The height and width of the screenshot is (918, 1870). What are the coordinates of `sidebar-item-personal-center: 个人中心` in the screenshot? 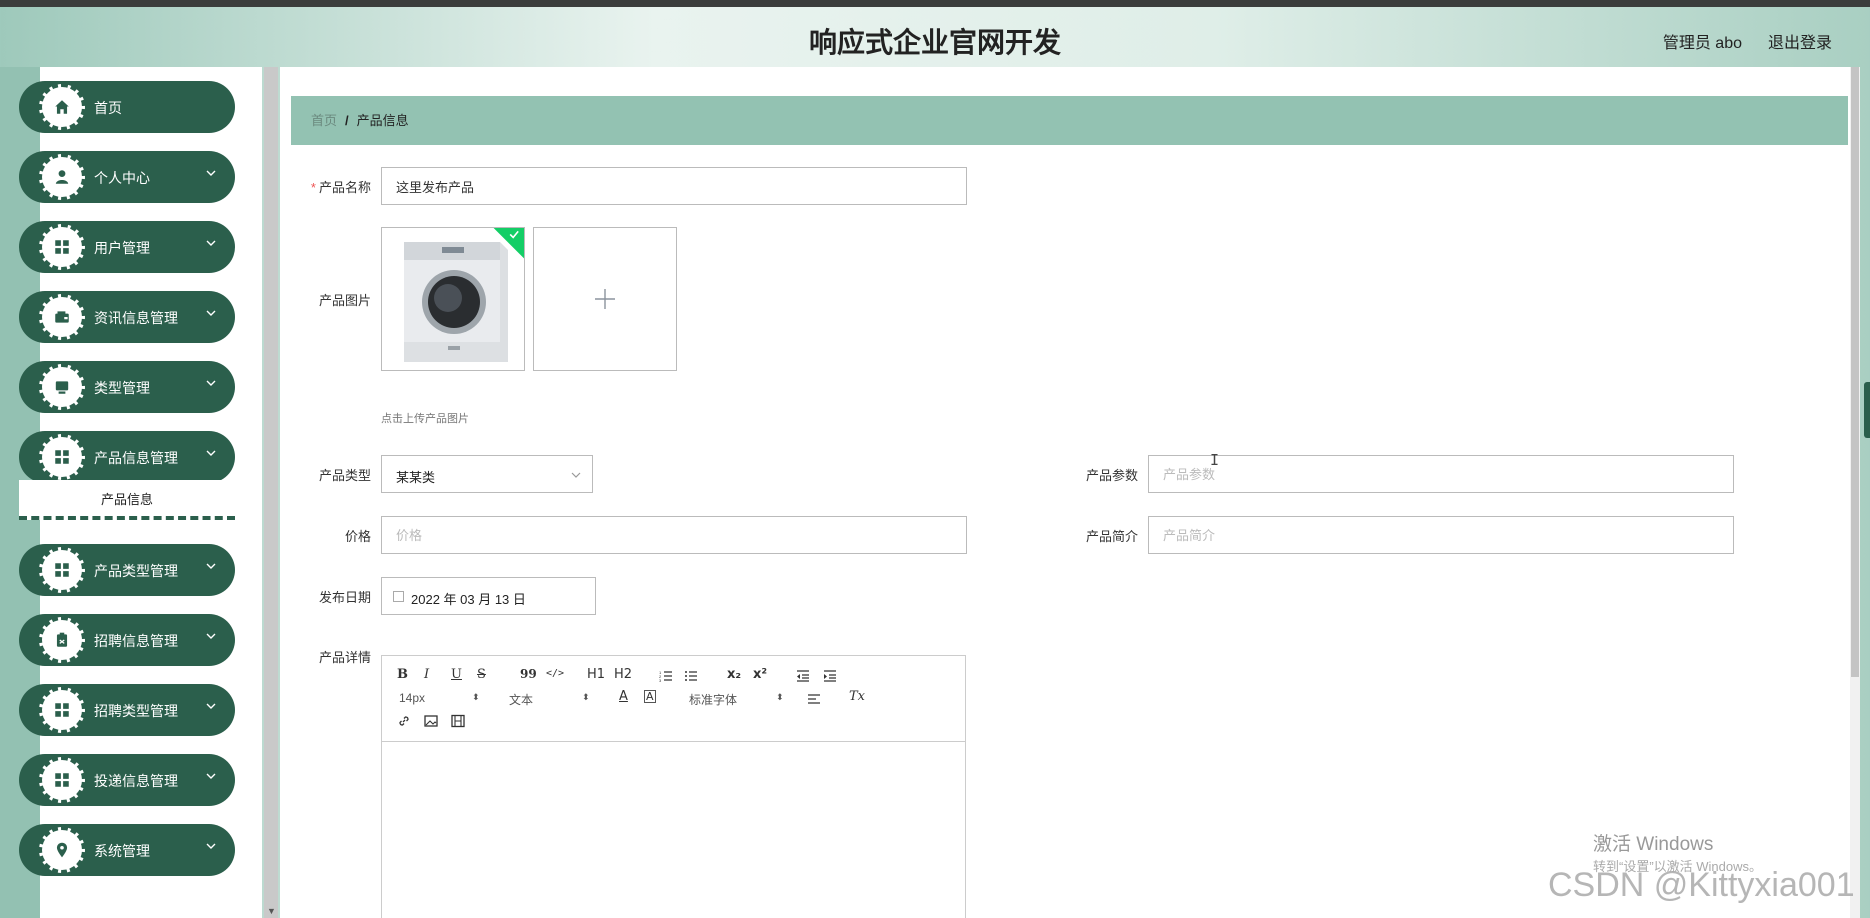 It's located at (127, 177).